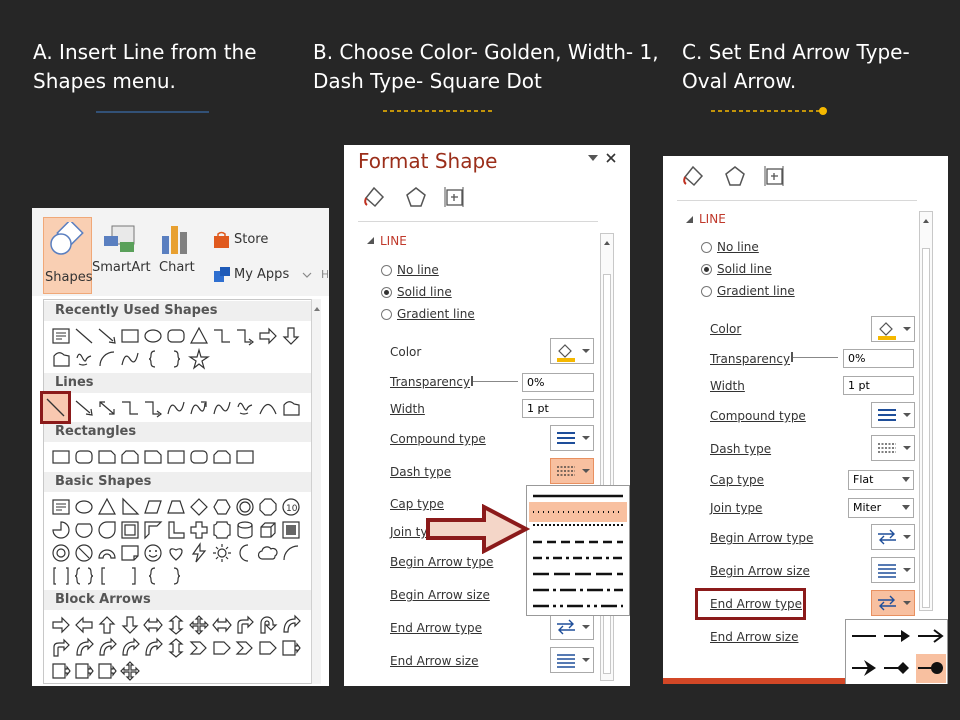 The width and height of the screenshot is (960, 720). What do you see at coordinates (291, 507) in the screenshot?
I see `num-shape-icon: 10` at bounding box center [291, 507].